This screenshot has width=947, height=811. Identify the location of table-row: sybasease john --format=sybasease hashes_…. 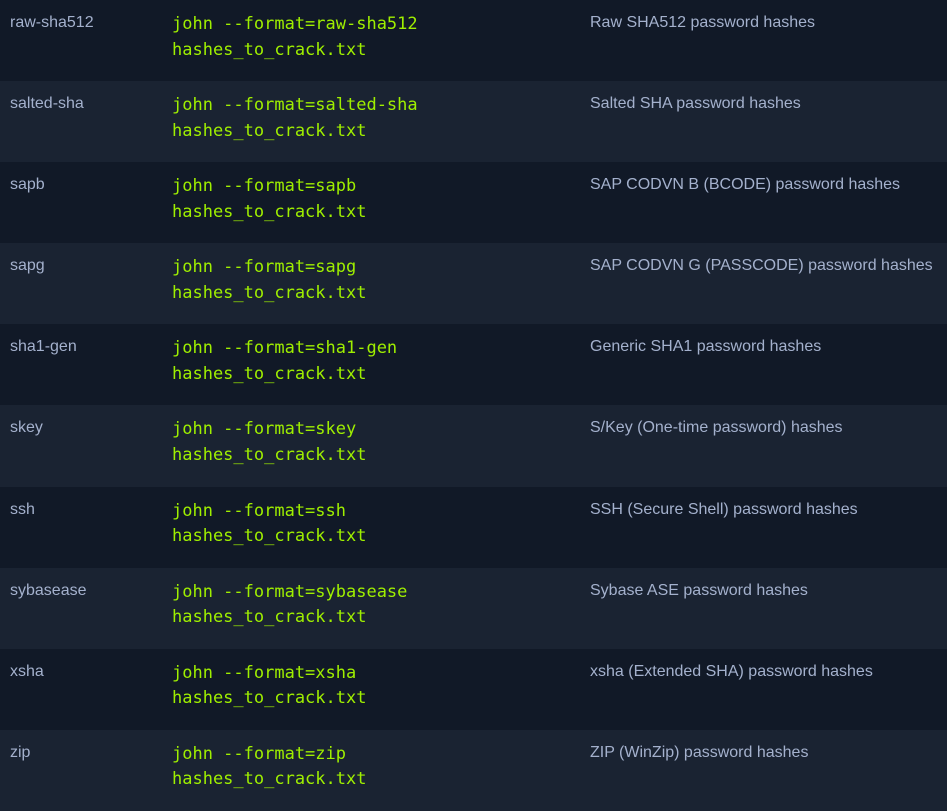
(473, 608).